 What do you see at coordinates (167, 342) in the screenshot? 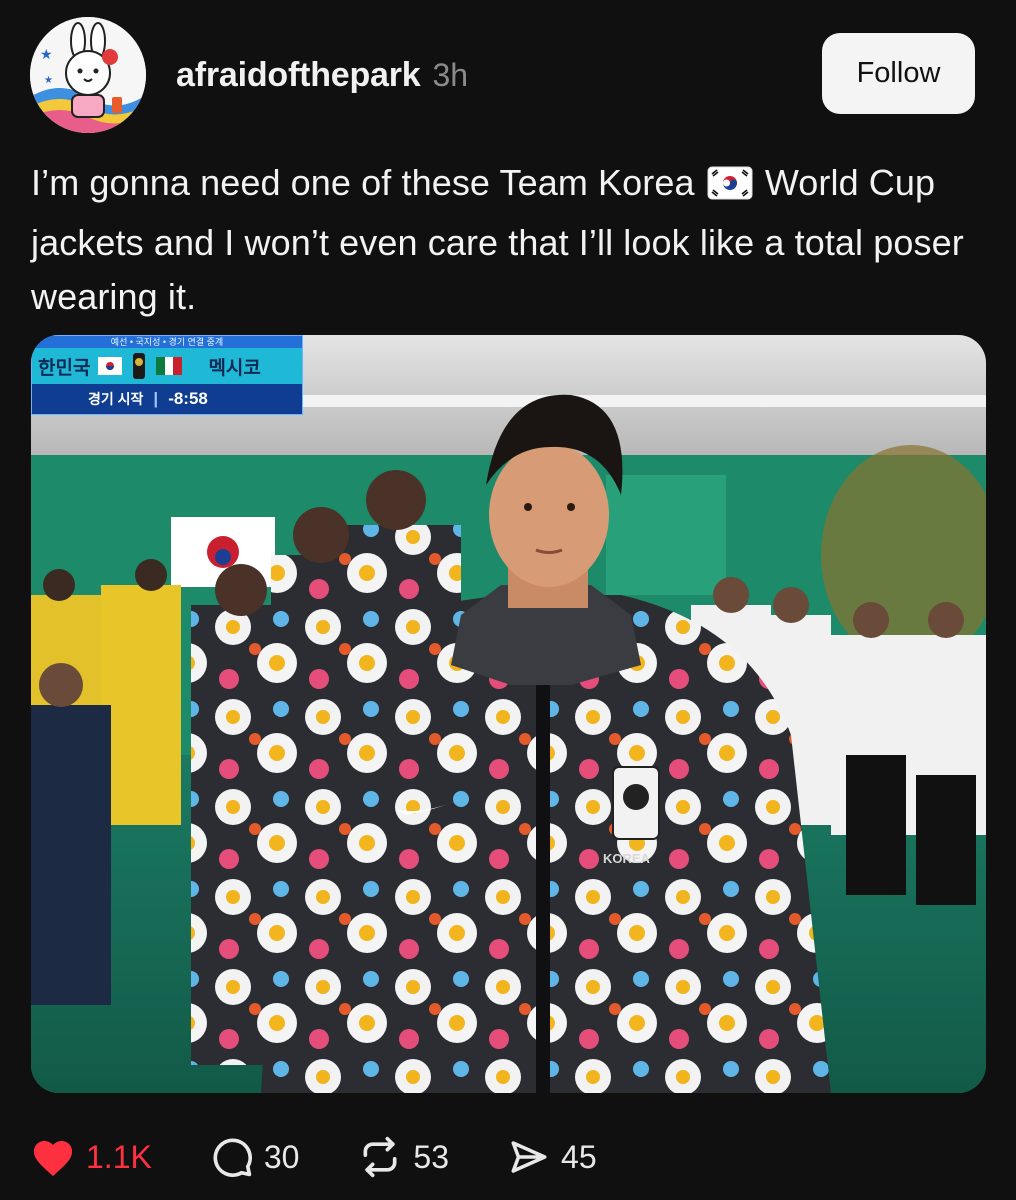
I see `scoreboard-header: 예선 • 국지성 • 경기 연결 중계` at bounding box center [167, 342].